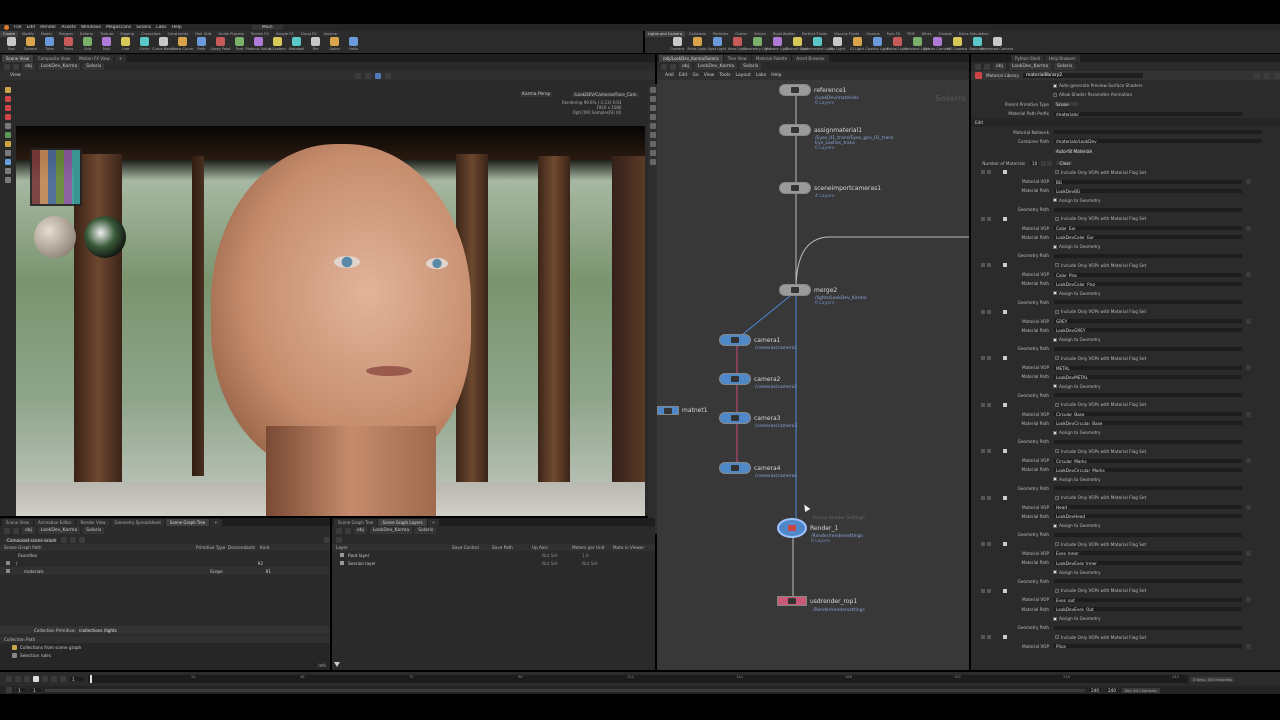 The height and width of the screenshot is (720, 1280). Describe the element at coordinates (18, 27) in the screenshot. I see `menu-file: File` at that location.